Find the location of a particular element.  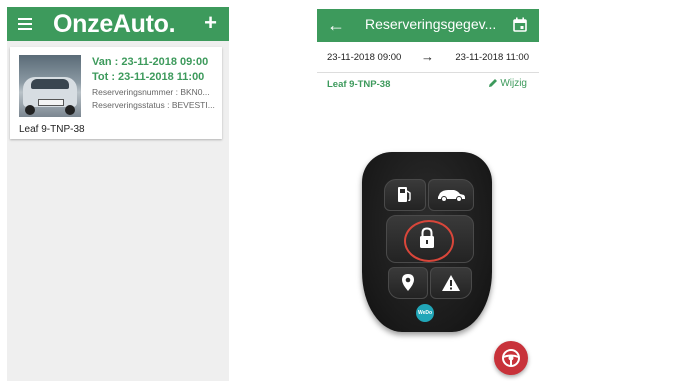

back-arrow-icon: ← is located at coordinates (336, 25).